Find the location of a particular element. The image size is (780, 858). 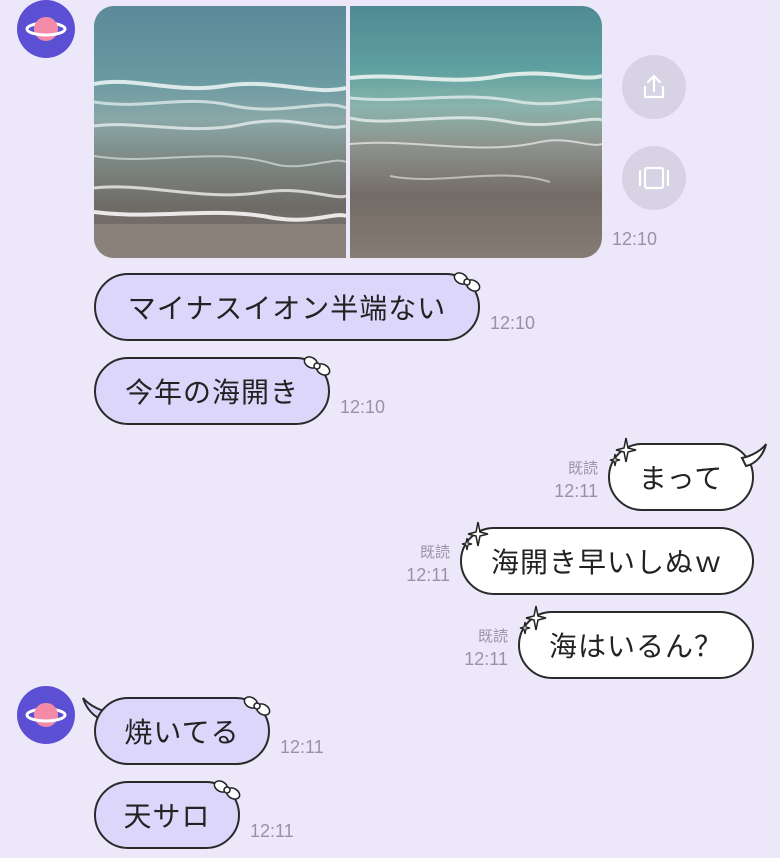

photo-left is located at coordinates (220, 132).